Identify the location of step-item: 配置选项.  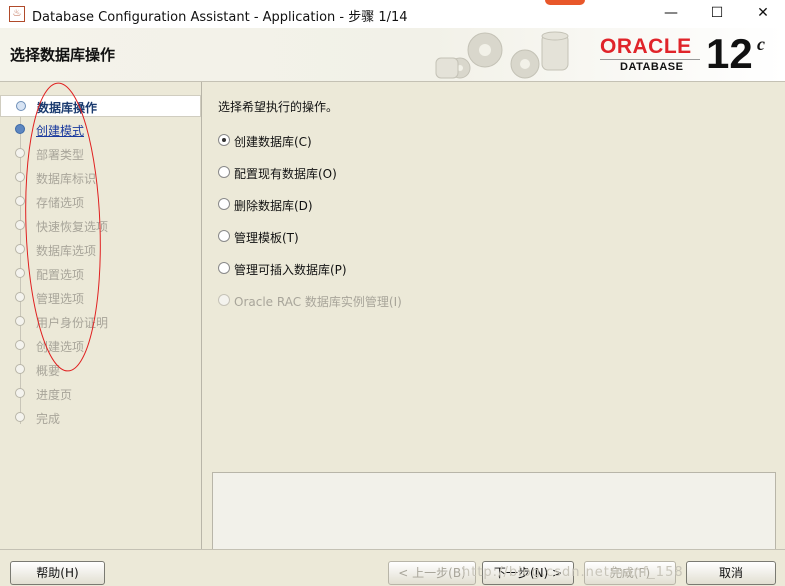
(100, 274).